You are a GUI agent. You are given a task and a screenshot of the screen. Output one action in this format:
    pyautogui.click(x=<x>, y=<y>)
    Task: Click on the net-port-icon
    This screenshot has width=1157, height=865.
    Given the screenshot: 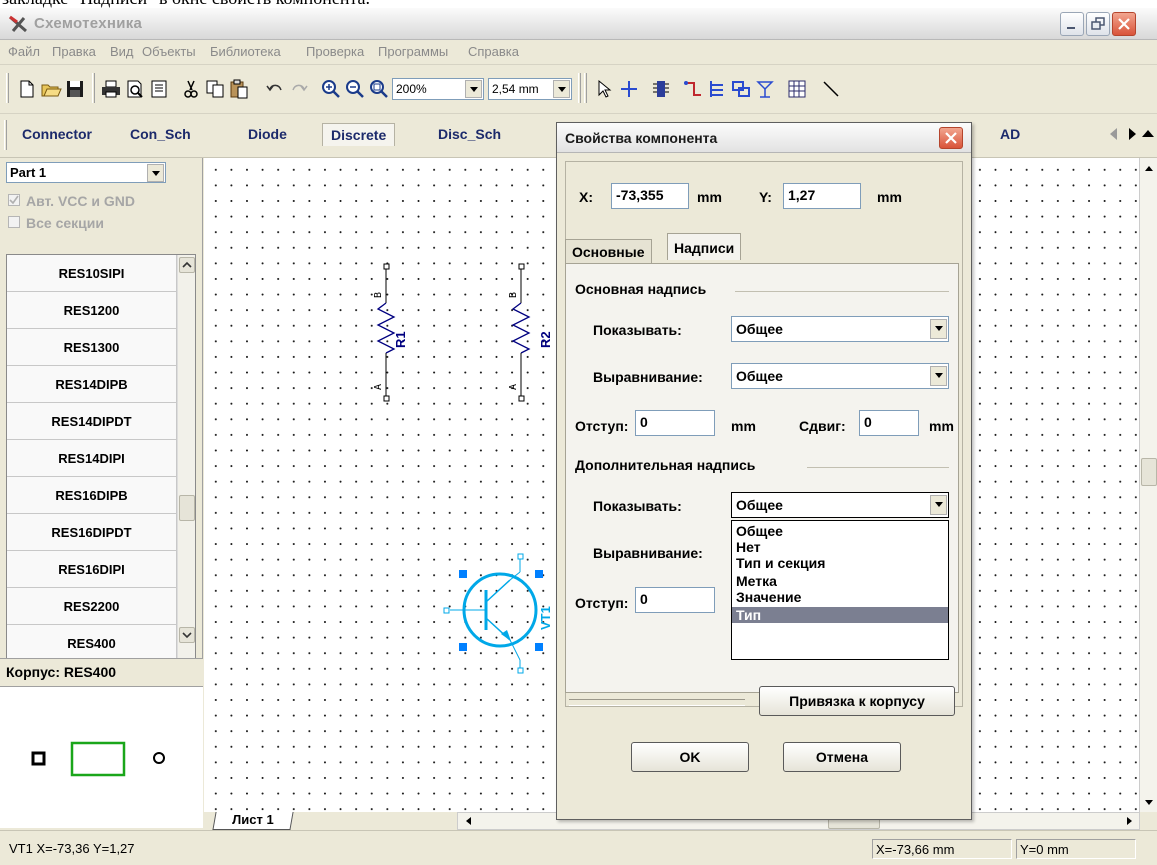 What is the action you would take?
    pyautogui.click(x=741, y=89)
    